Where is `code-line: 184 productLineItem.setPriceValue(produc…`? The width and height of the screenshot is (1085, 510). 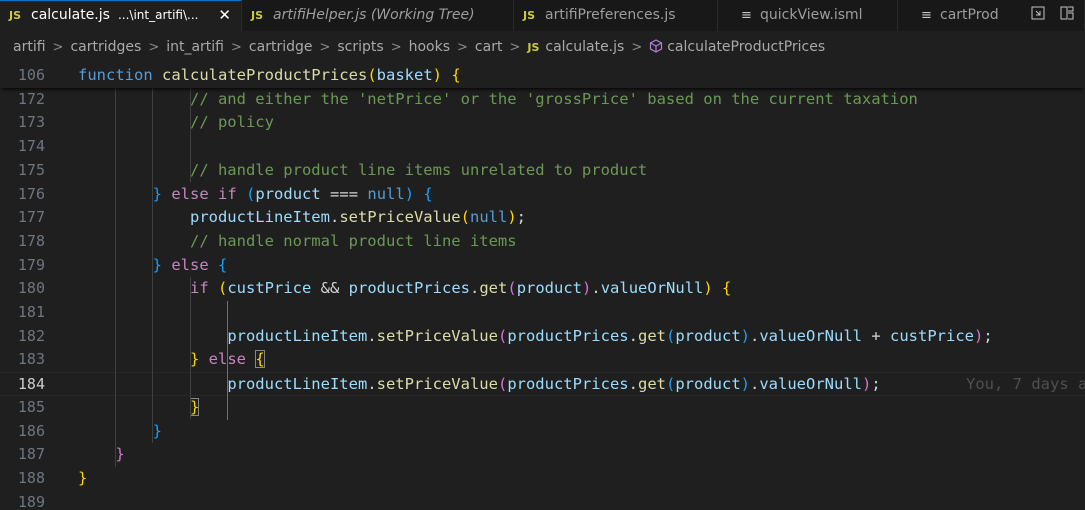
code-line: 184 productLineItem.setPriceValue(produc… is located at coordinates (542, 384).